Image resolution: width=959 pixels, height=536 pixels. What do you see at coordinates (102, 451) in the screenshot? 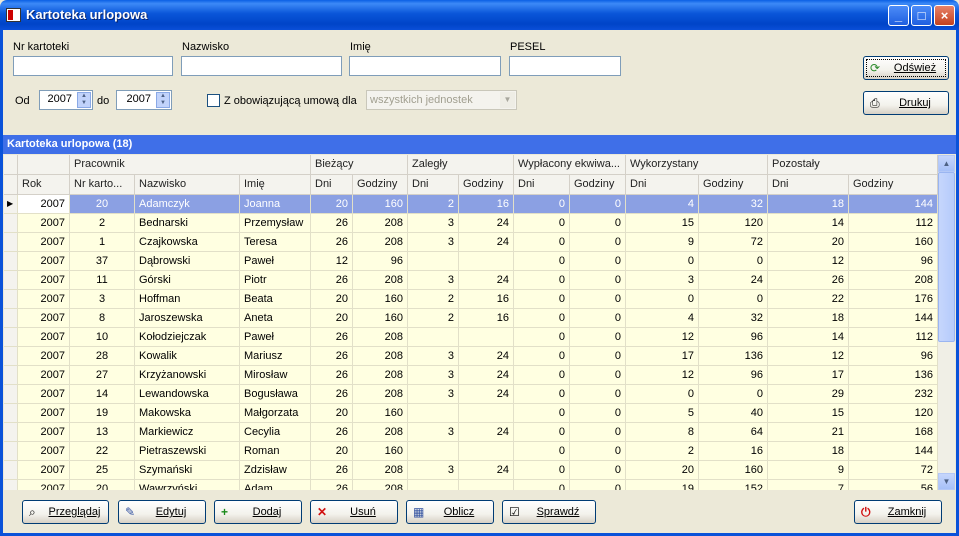
I see `cell-nr: 22` at bounding box center [102, 451].